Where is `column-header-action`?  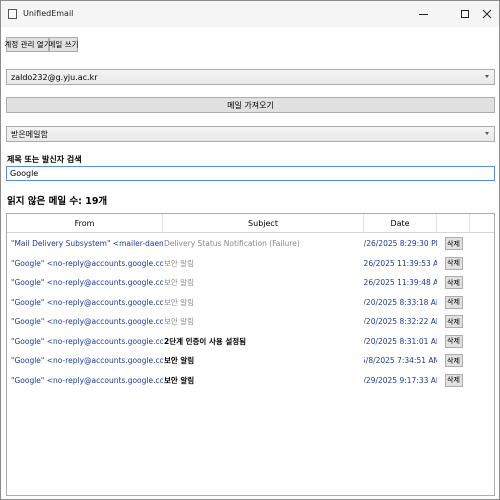 column-header-action is located at coordinates (453, 223).